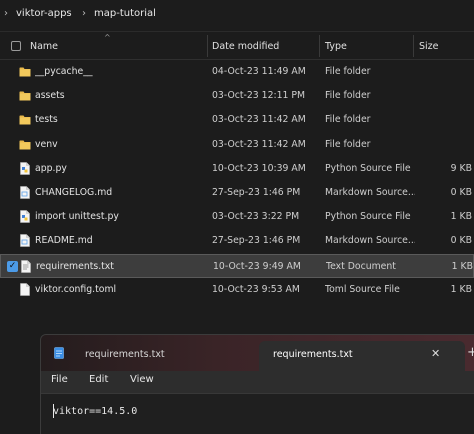 This screenshot has height=434, width=474. I want to click on file-date: 10-Oct-23 10:39 AM, so click(259, 168).